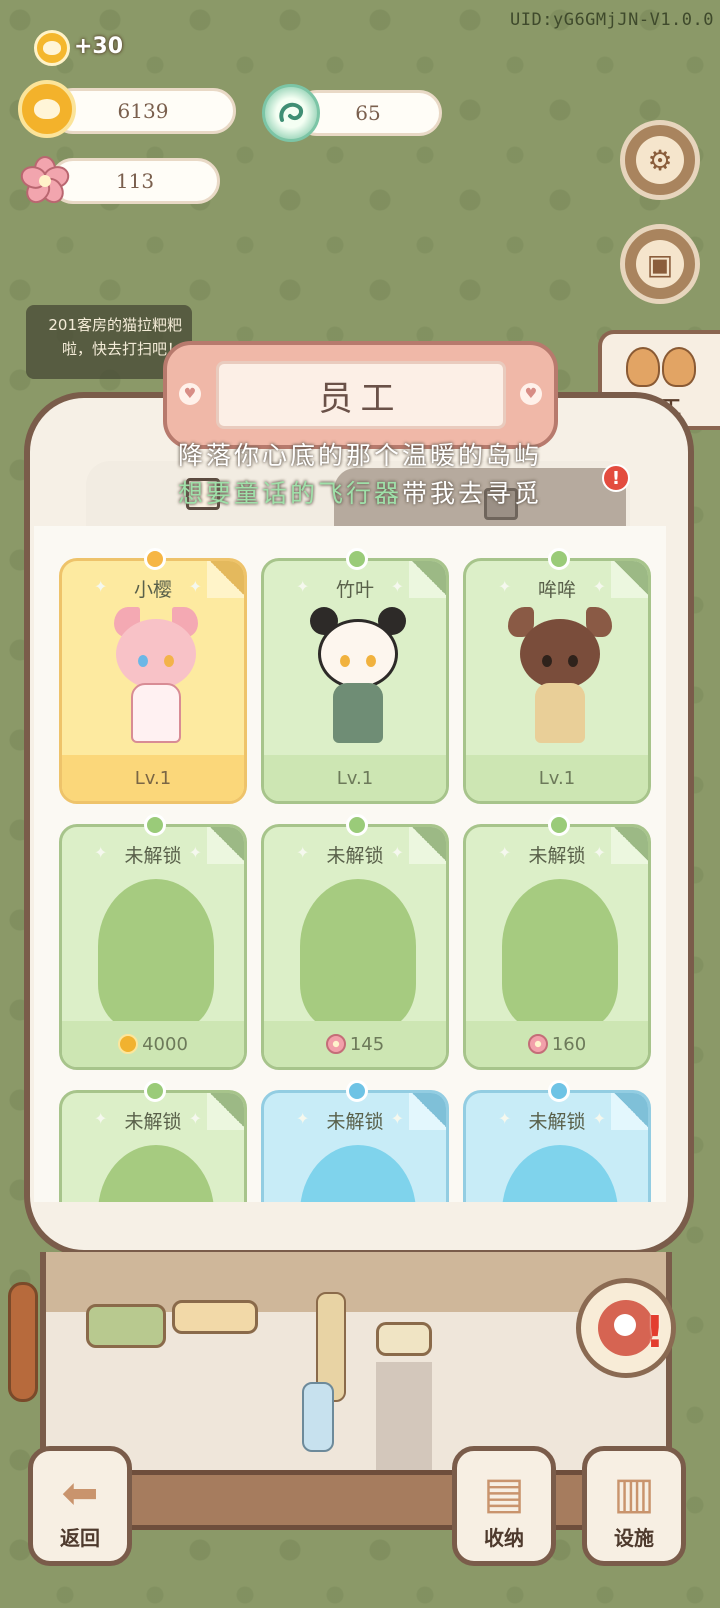 Image resolution: width=720 pixels, height=1608 pixels. I want to click on cards-icon: ▣, so click(660, 264).